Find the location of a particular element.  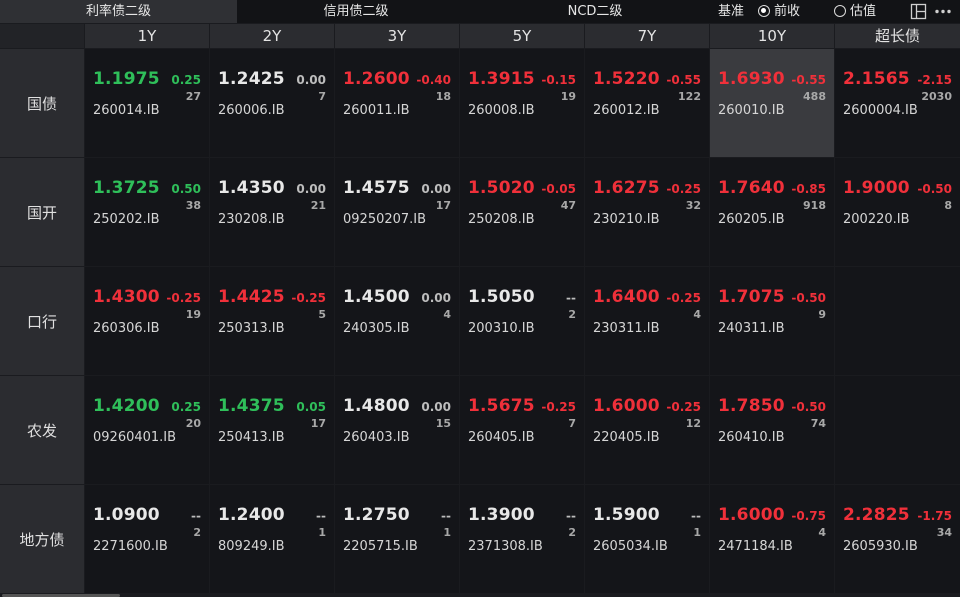

tab-rate-bonds: 利率债二级 is located at coordinates (118, 11).